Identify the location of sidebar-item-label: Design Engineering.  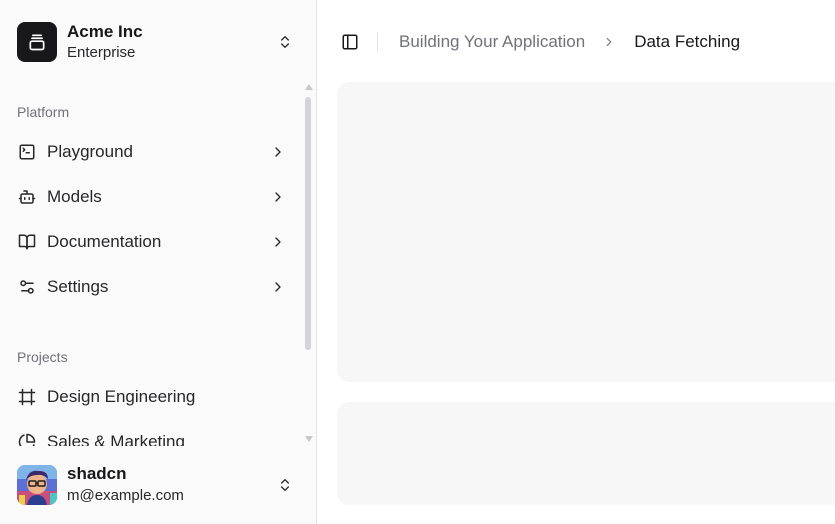
(121, 396).